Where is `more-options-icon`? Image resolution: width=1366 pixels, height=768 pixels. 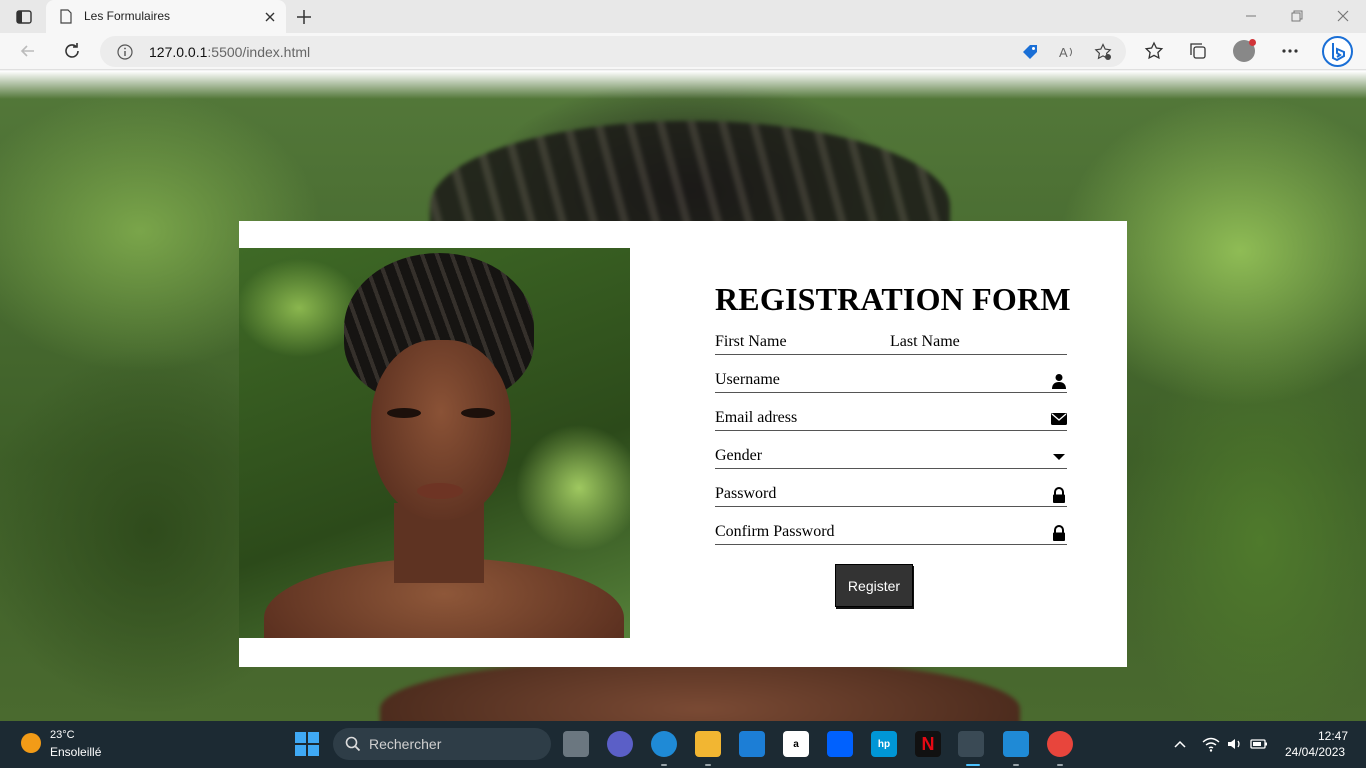 more-options-icon is located at coordinates (1290, 51).